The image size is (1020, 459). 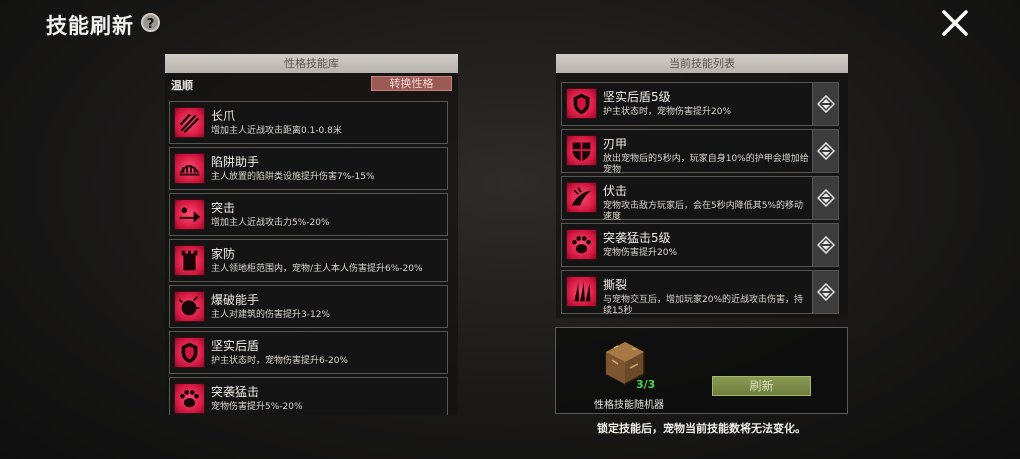 What do you see at coordinates (637, 238) in the screenshot?
I see `skill-name: 突袭猛击5级` at bounding box center [637, 238].